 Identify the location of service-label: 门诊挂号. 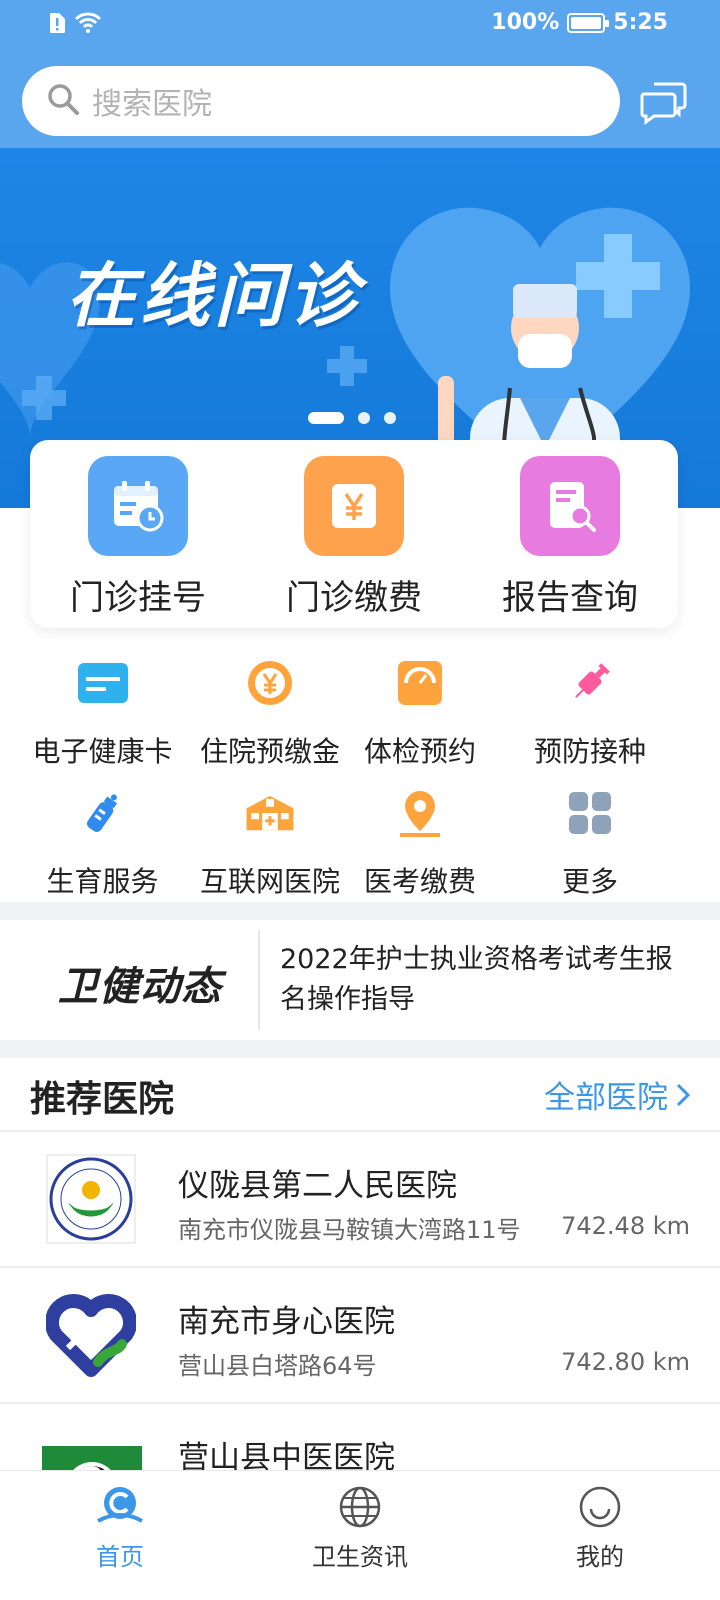
(138, 598).